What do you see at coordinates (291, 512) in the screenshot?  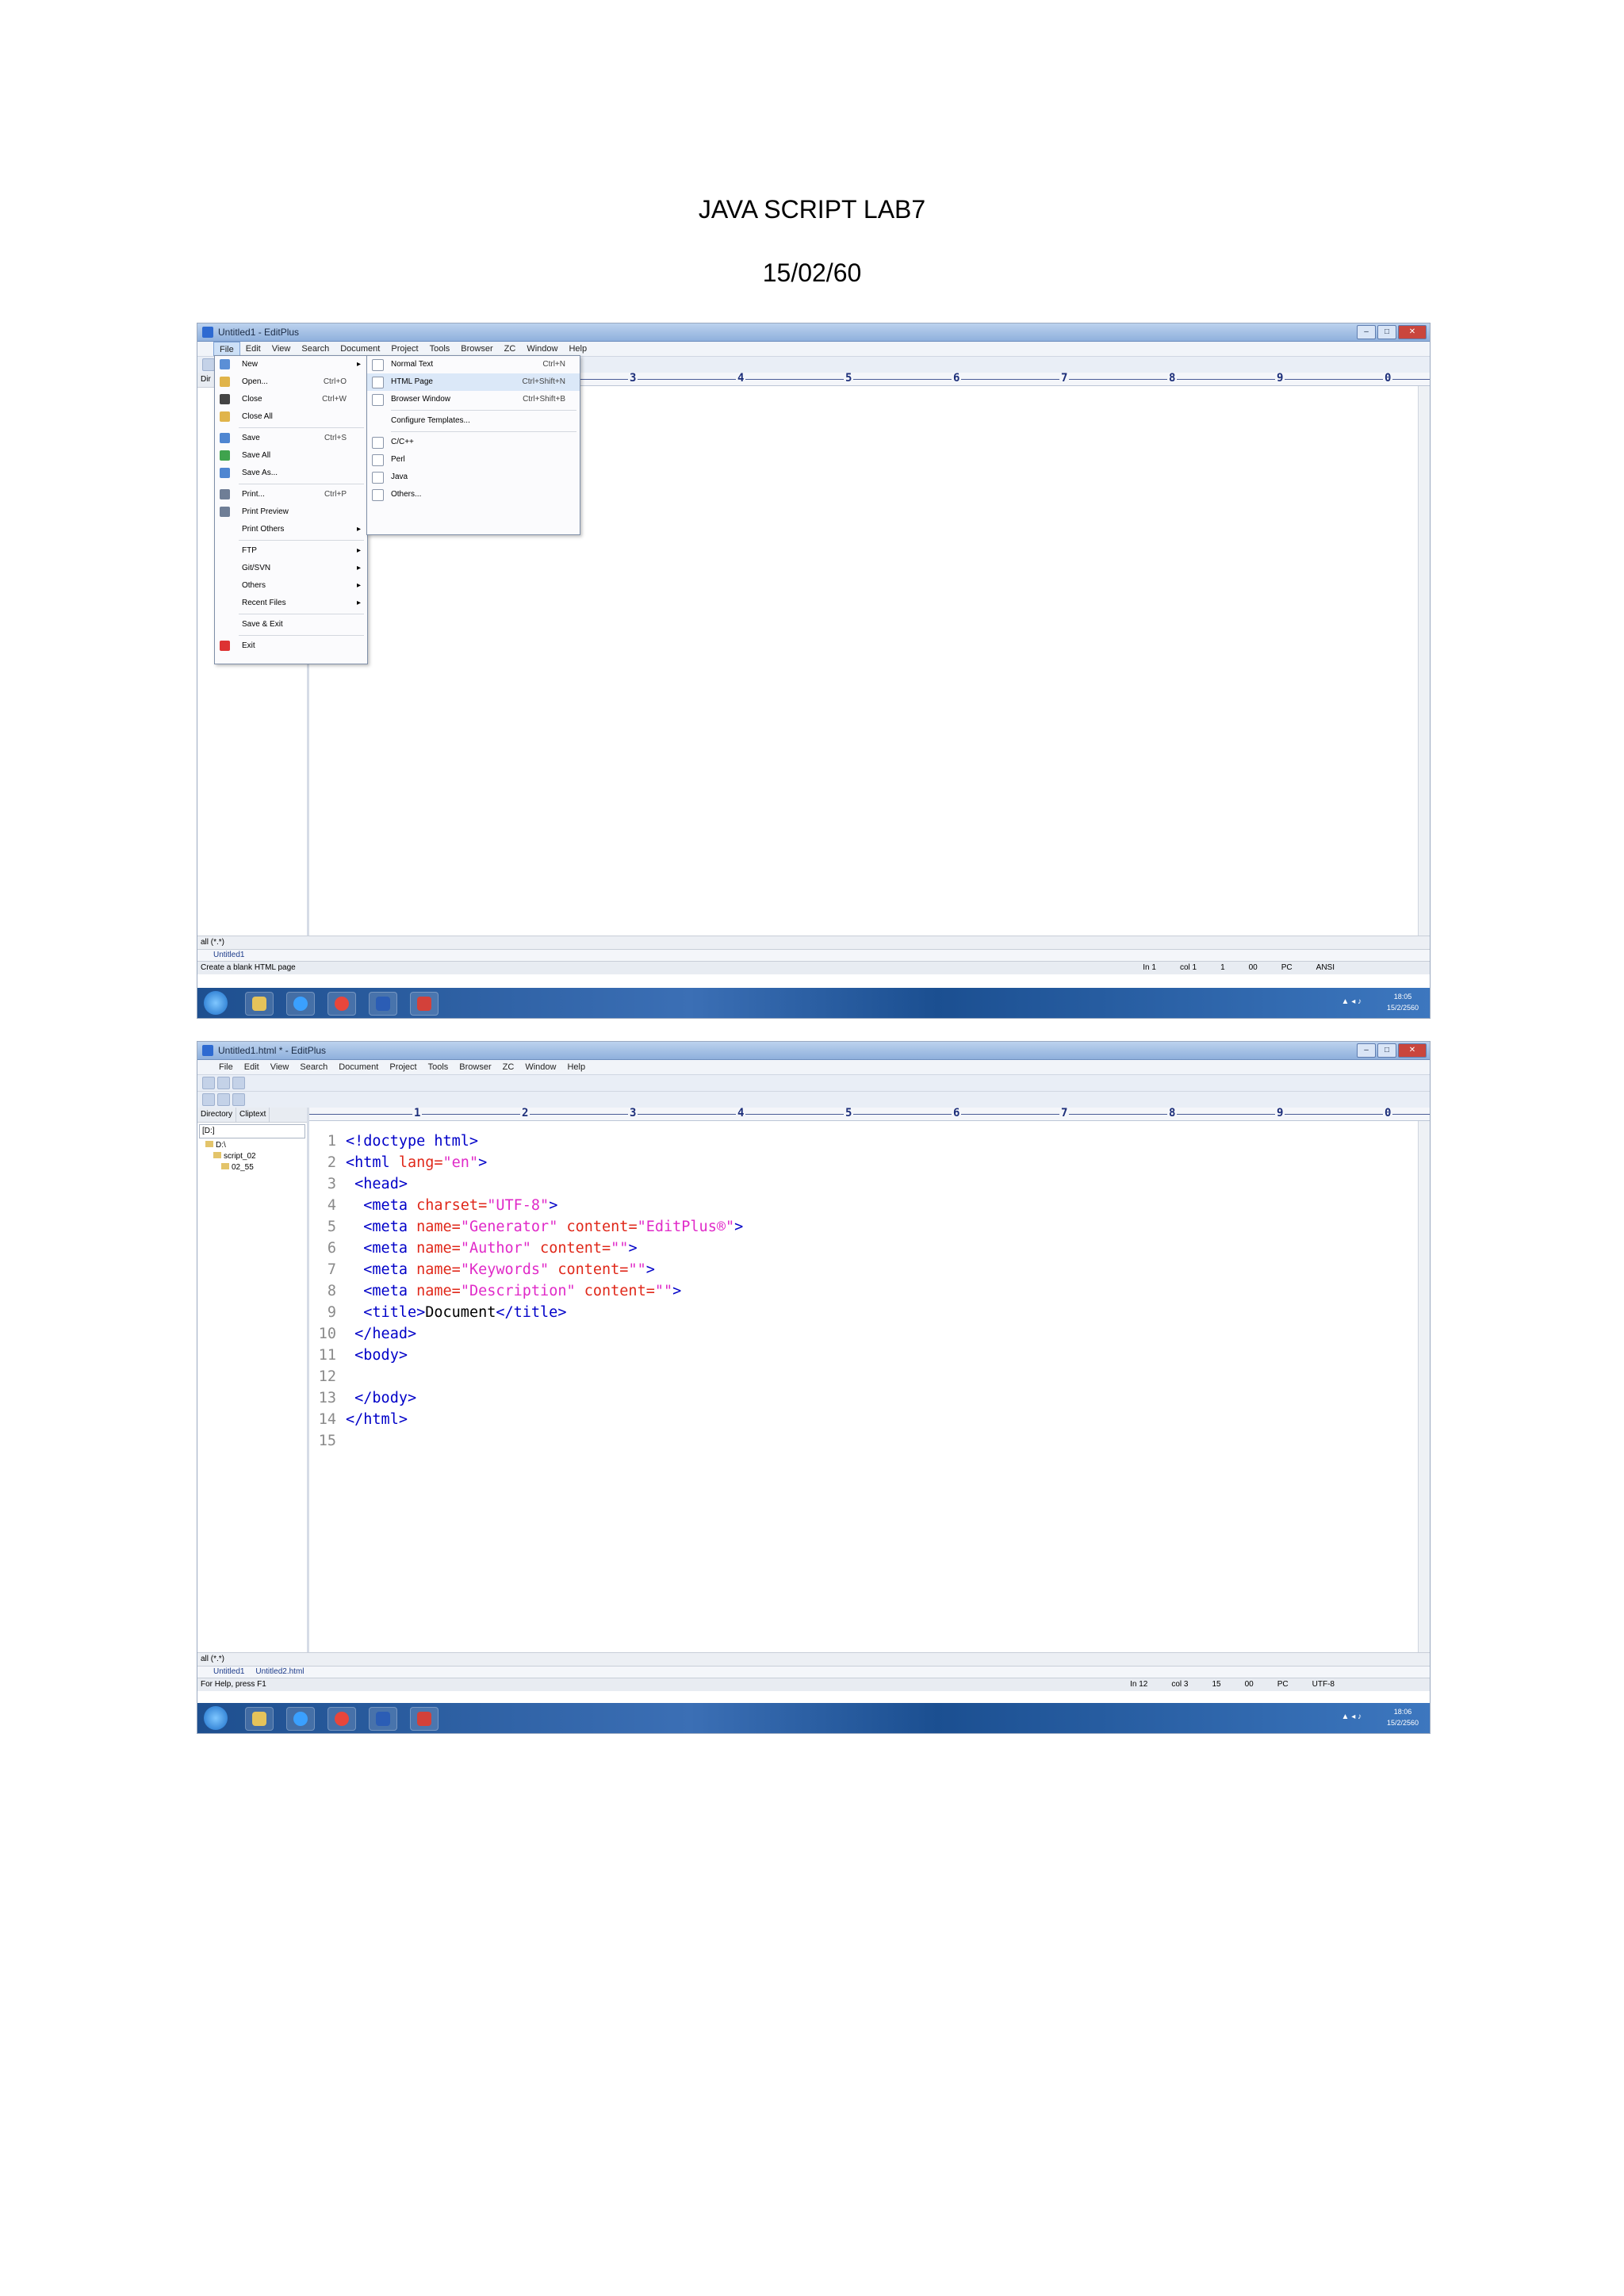 I see `file-menu-item-print-preview: Print Preview` at bounding box center [291, 512].